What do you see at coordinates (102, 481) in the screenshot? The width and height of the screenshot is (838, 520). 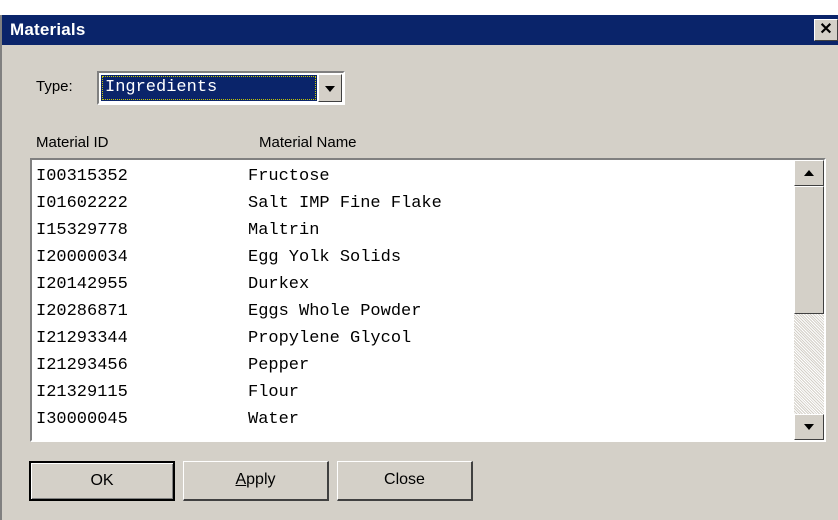 I see `ok-button: OK` at bounding box center [102, 481].